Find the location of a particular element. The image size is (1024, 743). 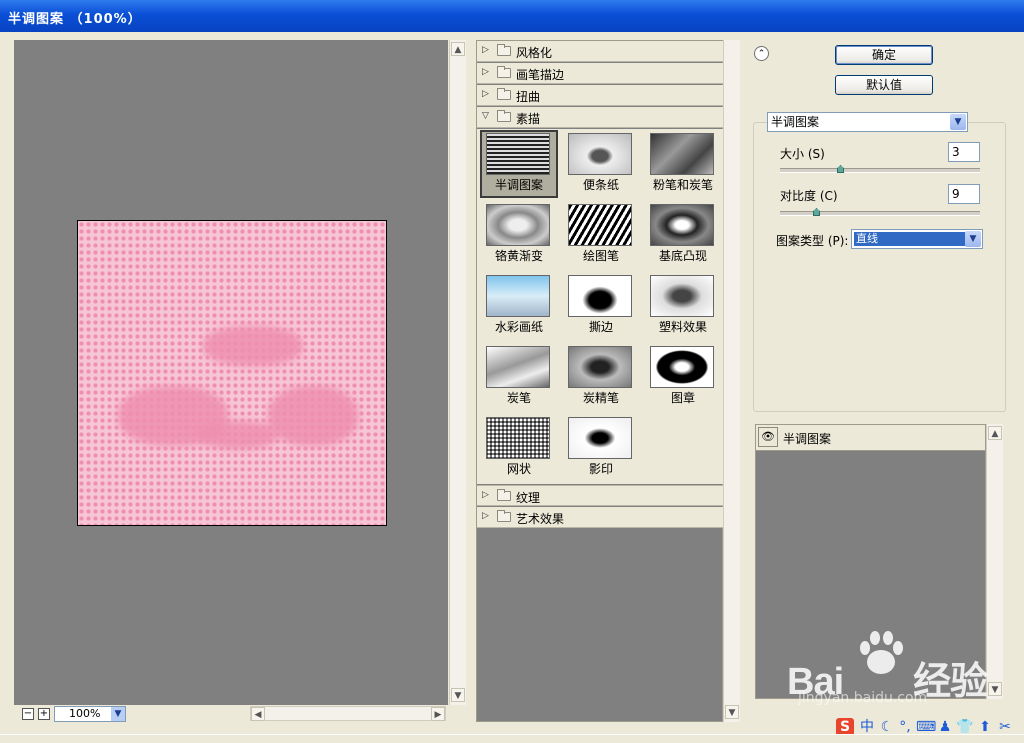

category-label: 风格化 is located at coordinates (534, 53).